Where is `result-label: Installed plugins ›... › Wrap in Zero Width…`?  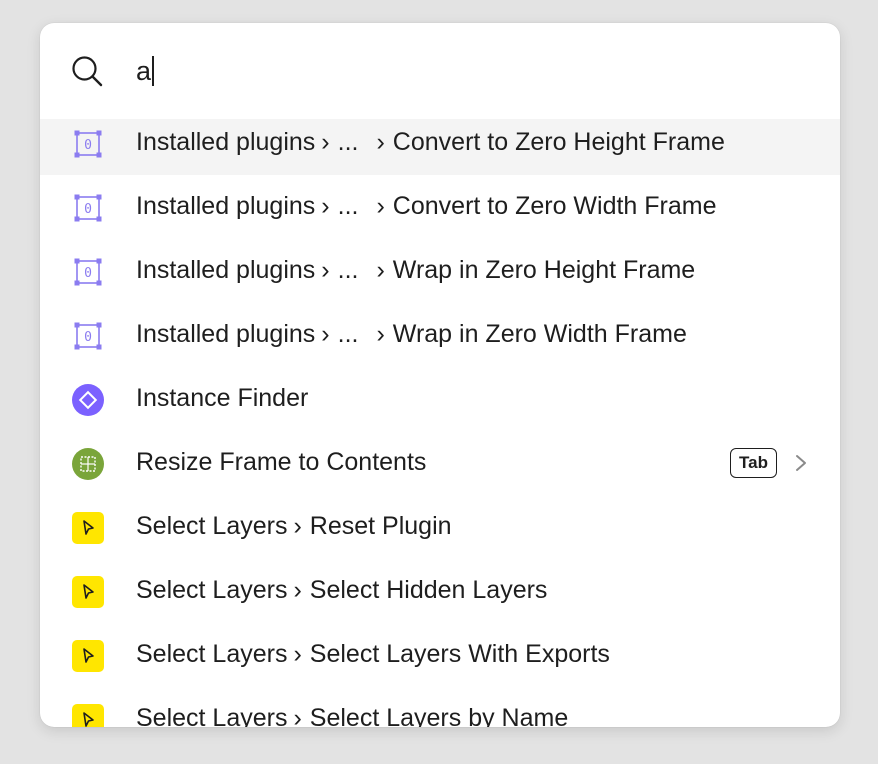 result-label: Installed plugins ›... › Wrap in Zero Width… is located at coordinates (411, 334).